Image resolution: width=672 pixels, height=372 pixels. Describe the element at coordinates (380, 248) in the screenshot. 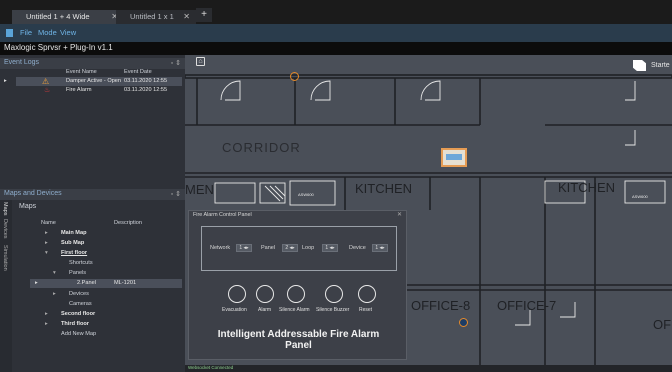

I see `device-stepper: 1 ◂▸` at that location.